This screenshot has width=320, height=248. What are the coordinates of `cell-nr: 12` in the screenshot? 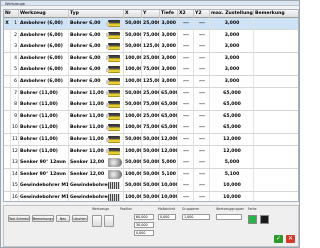 It's located at (15, 151).